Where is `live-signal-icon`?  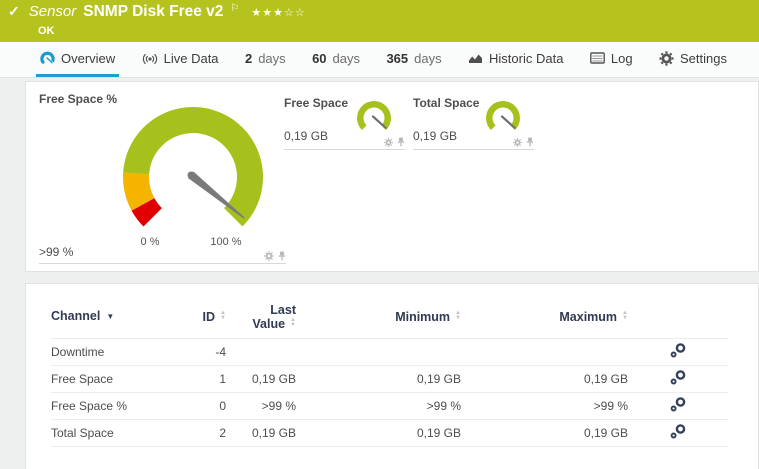 live-signal-icon is located at coordinates (149, 58).